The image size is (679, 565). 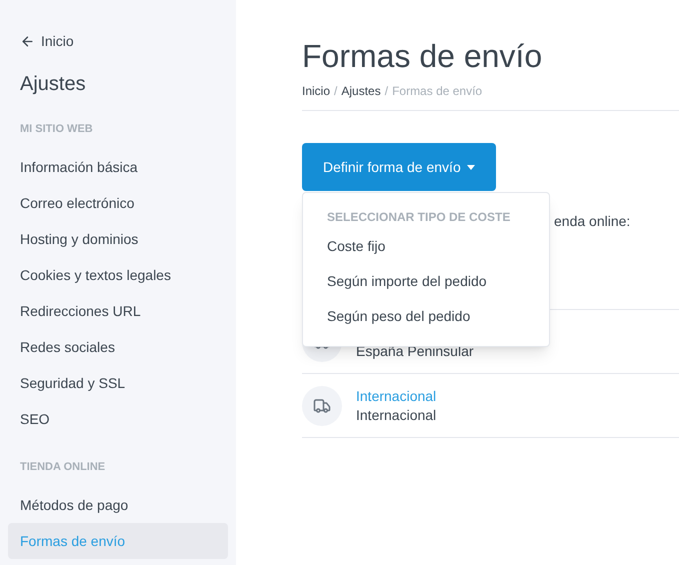 I want to click on breadcrumb-link: Ajustes, so click(x=361, y=91).